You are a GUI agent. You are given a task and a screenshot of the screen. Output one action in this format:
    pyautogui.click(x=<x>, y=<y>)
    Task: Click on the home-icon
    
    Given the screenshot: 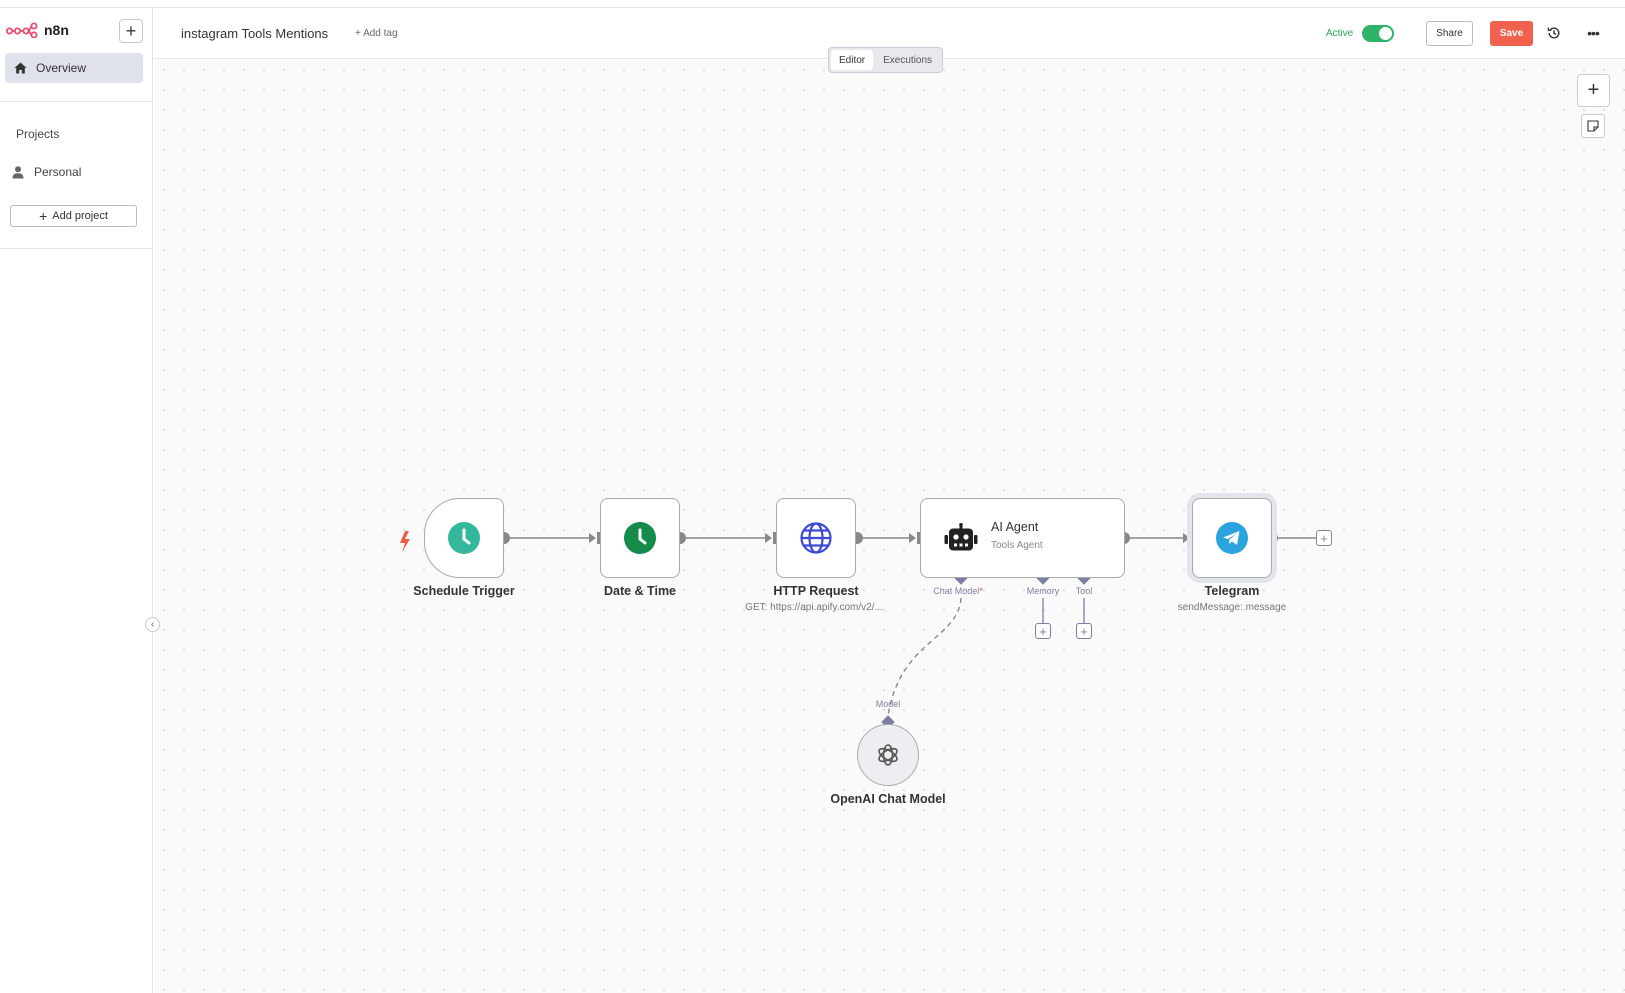 What is the action you would take?
    pyautogui.click(x=20, y=68)
    